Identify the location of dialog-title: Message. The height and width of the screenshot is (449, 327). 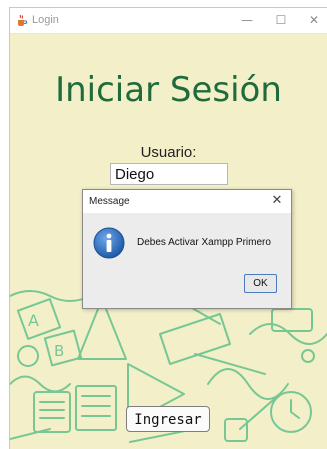
(109, 201).